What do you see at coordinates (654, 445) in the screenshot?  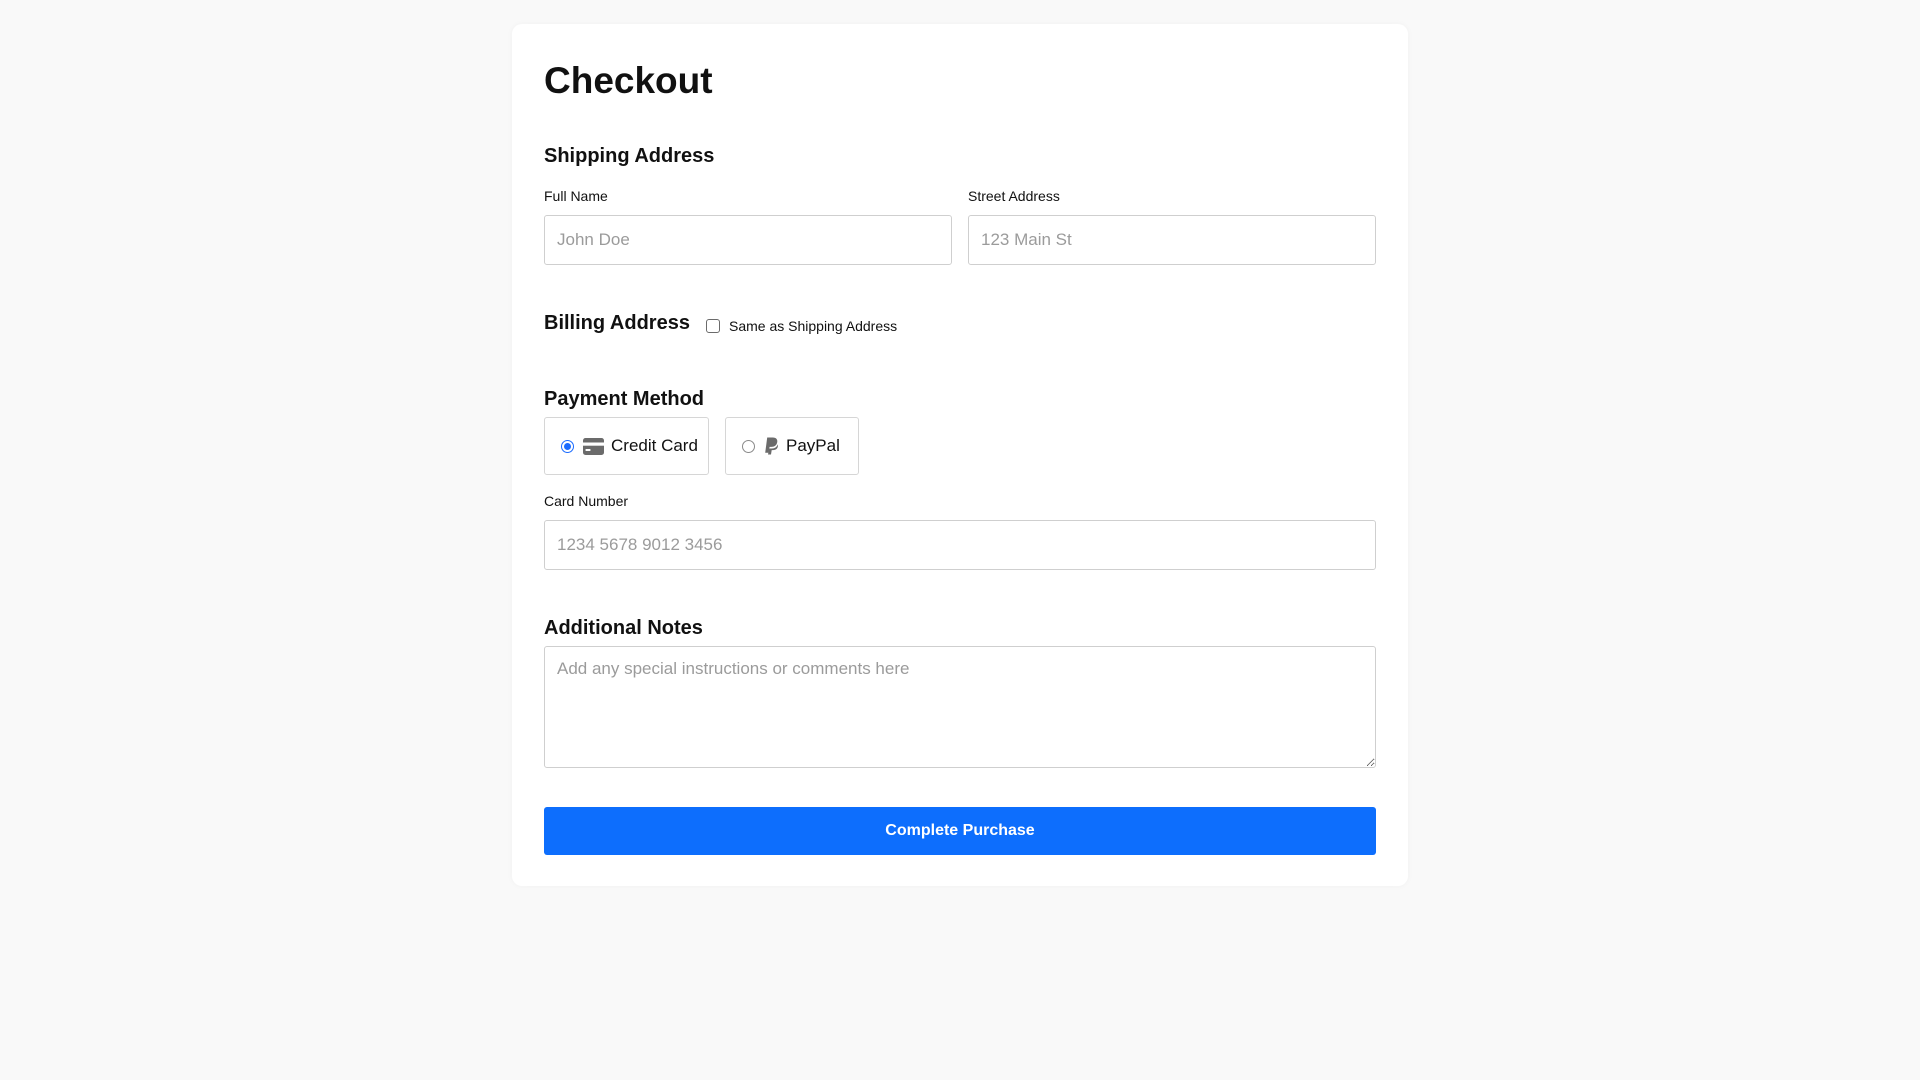 I see `credit-card-label: Credit Card` at bounding box center [654, 445].